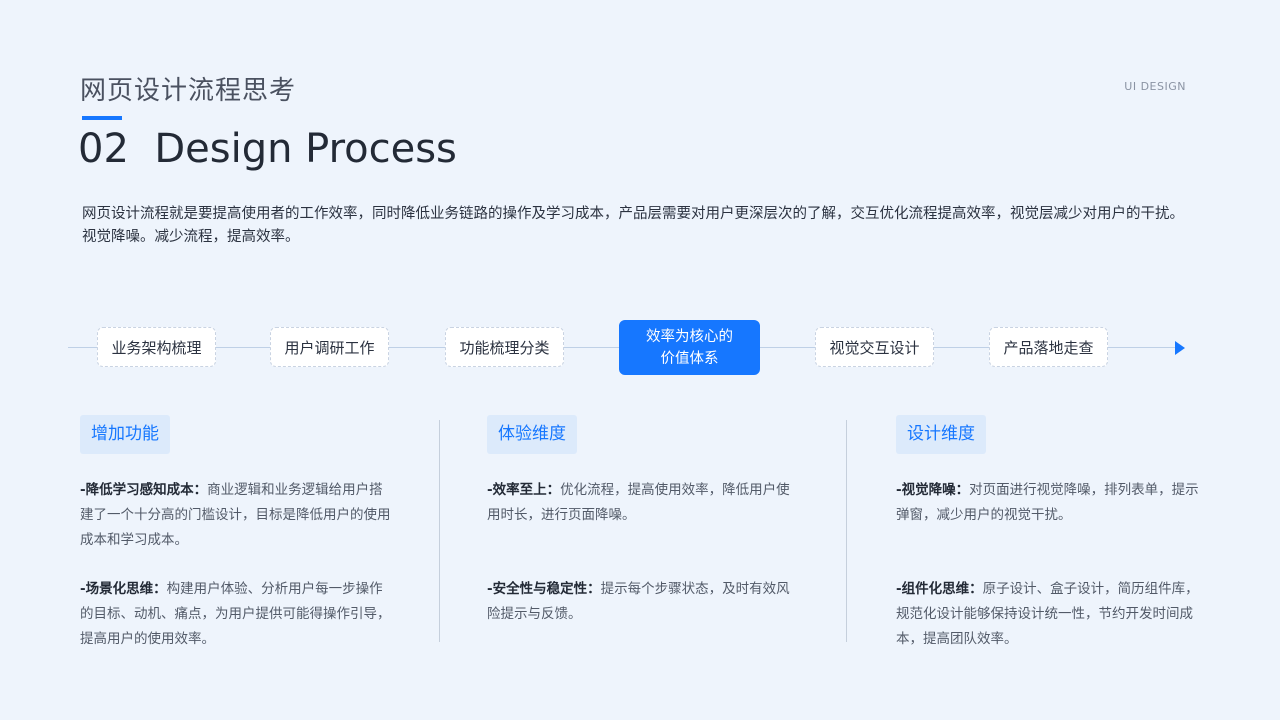 Image resolution: width=1280 pixels, height=720 pixels. I want to click on flow-step-5: 视觉交互设计, so click(874, 347).